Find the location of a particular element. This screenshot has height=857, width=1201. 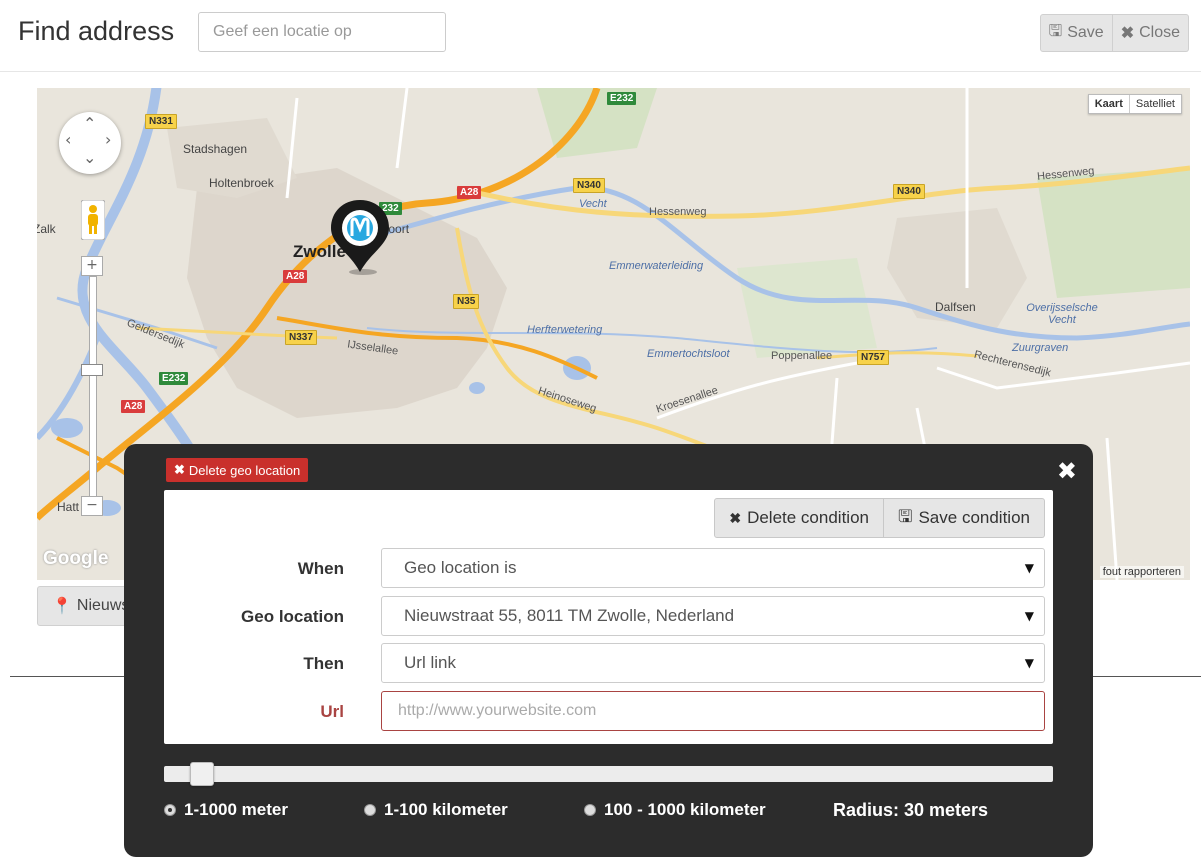

zoom-out-button: − is located at coordinates (92, 506).